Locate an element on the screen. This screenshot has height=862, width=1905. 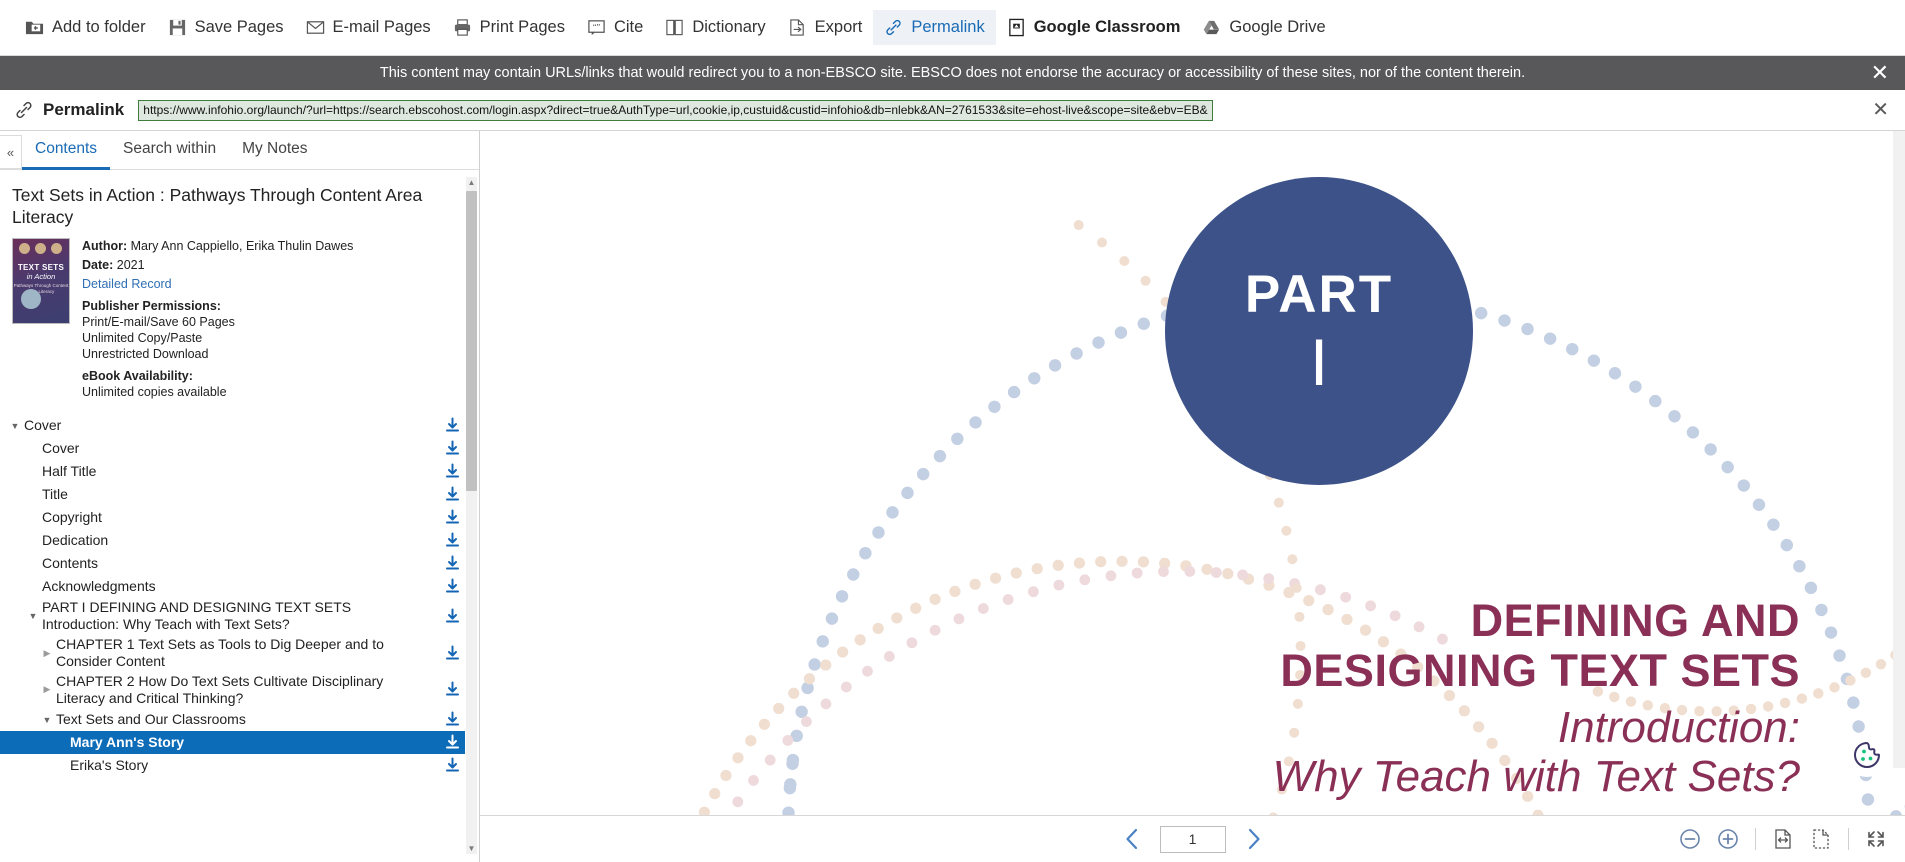
part-number: I is located at coordinates (1319, 361).